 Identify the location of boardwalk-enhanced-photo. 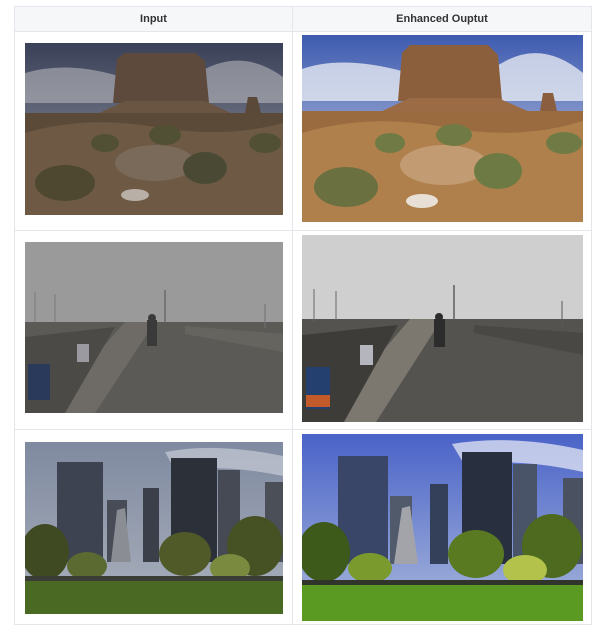
(442, 328).